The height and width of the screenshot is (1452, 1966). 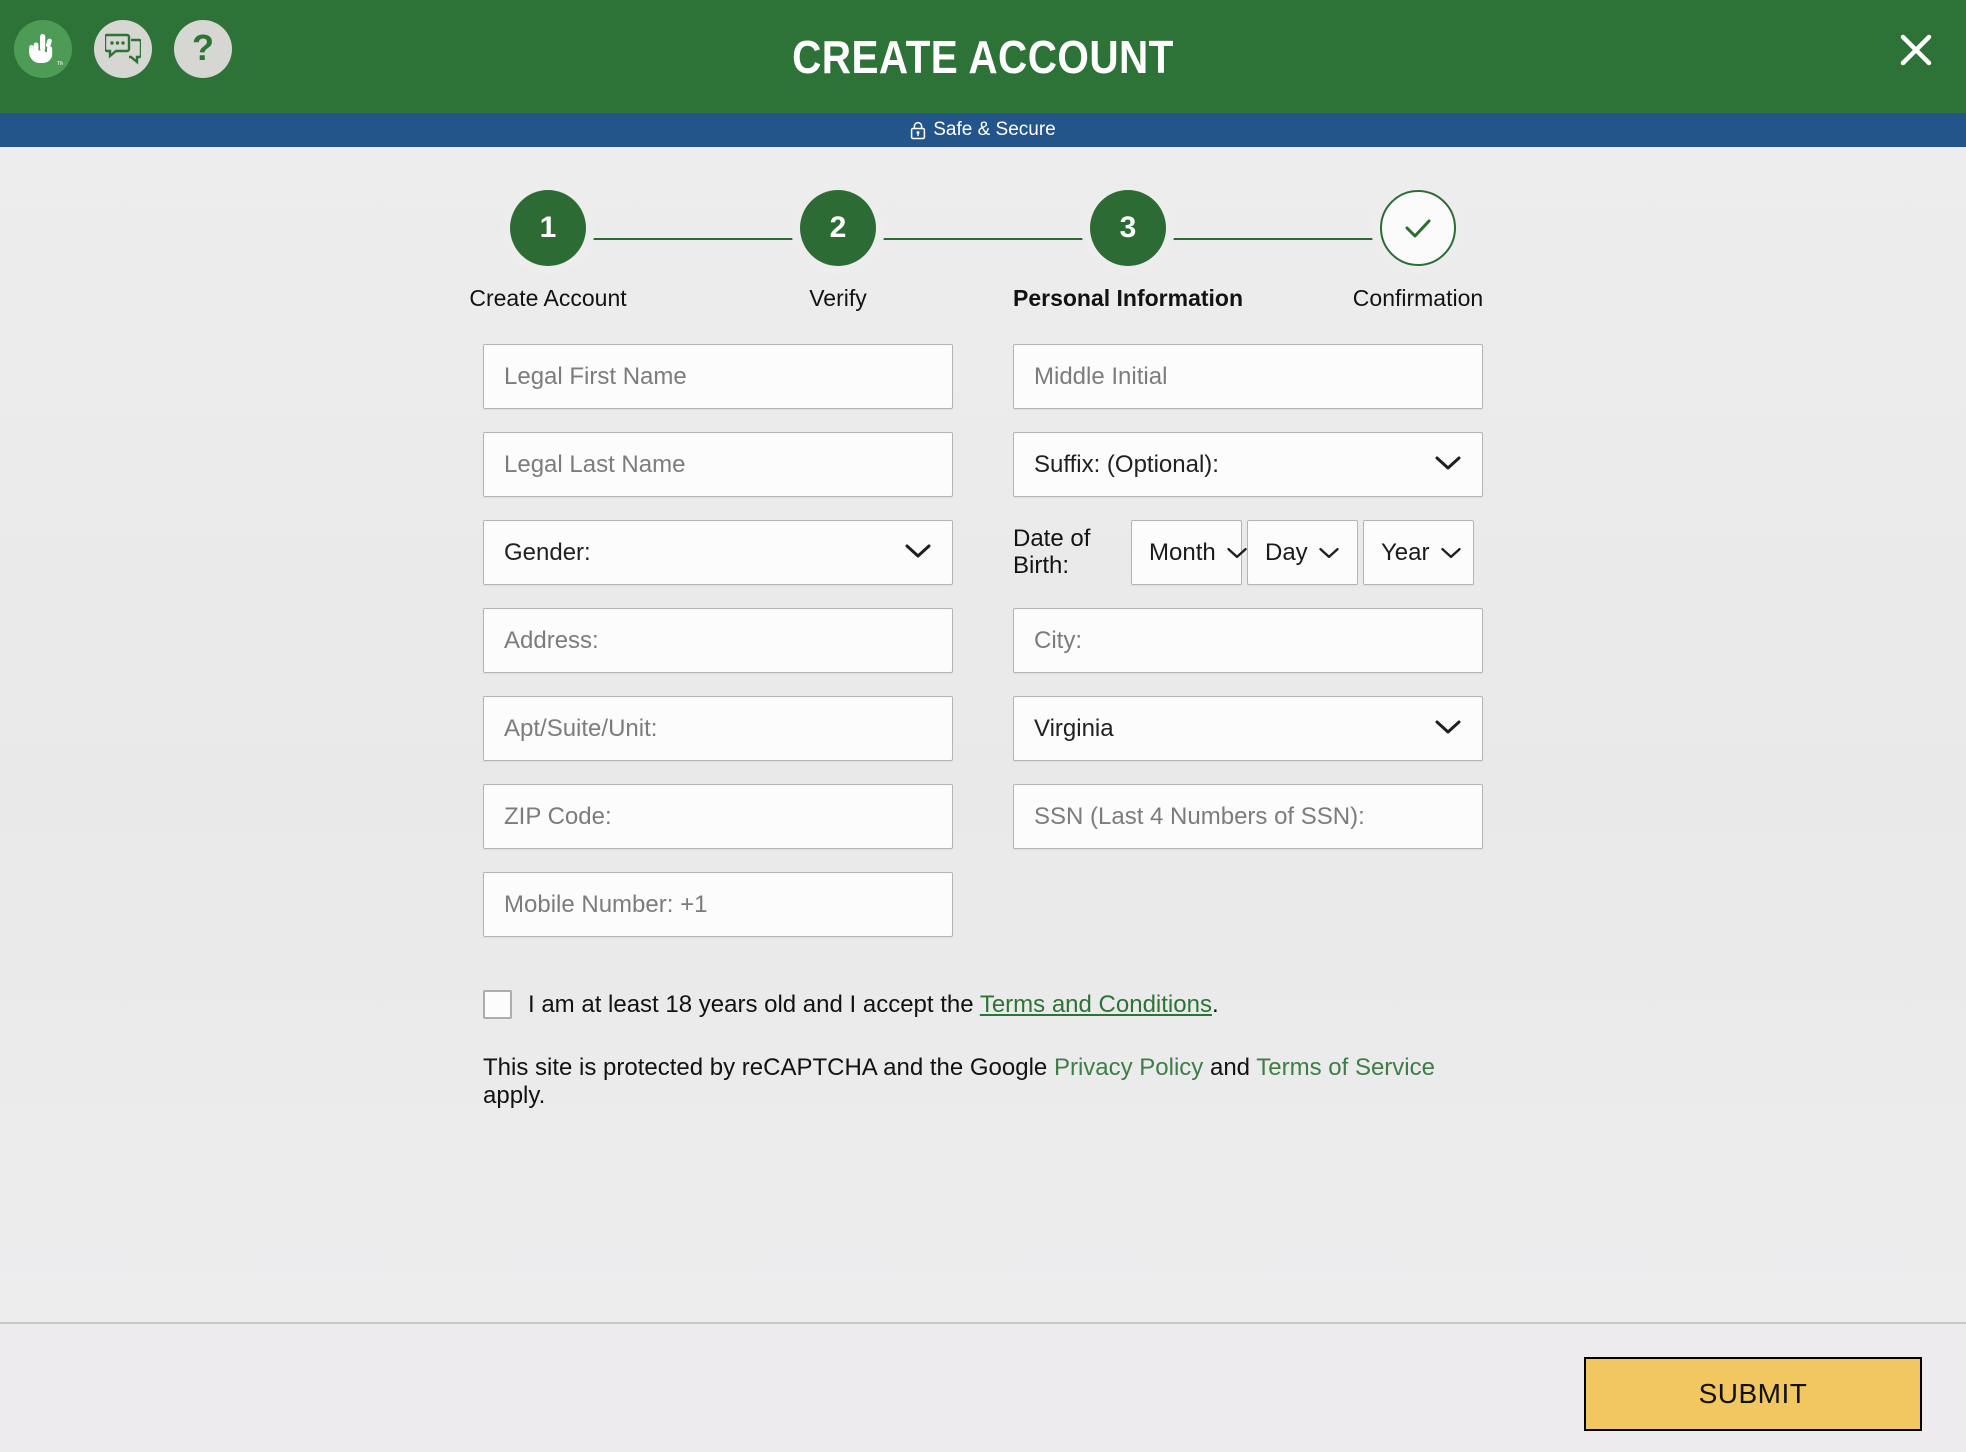 What do you see at coordinates (1248, 904) in the screenshot?
I see `empty-cell` at bounding box center [1248, 904].